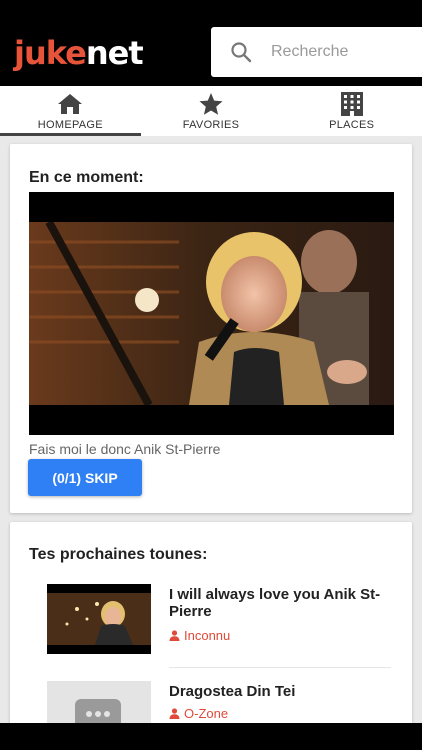 This screenshot has width=422, height=750. What do you see at coordinates (118, 554) in the screenshot?
I see `queue-heading: Tes prochaines tounes:` at bounding box center [118, 554].